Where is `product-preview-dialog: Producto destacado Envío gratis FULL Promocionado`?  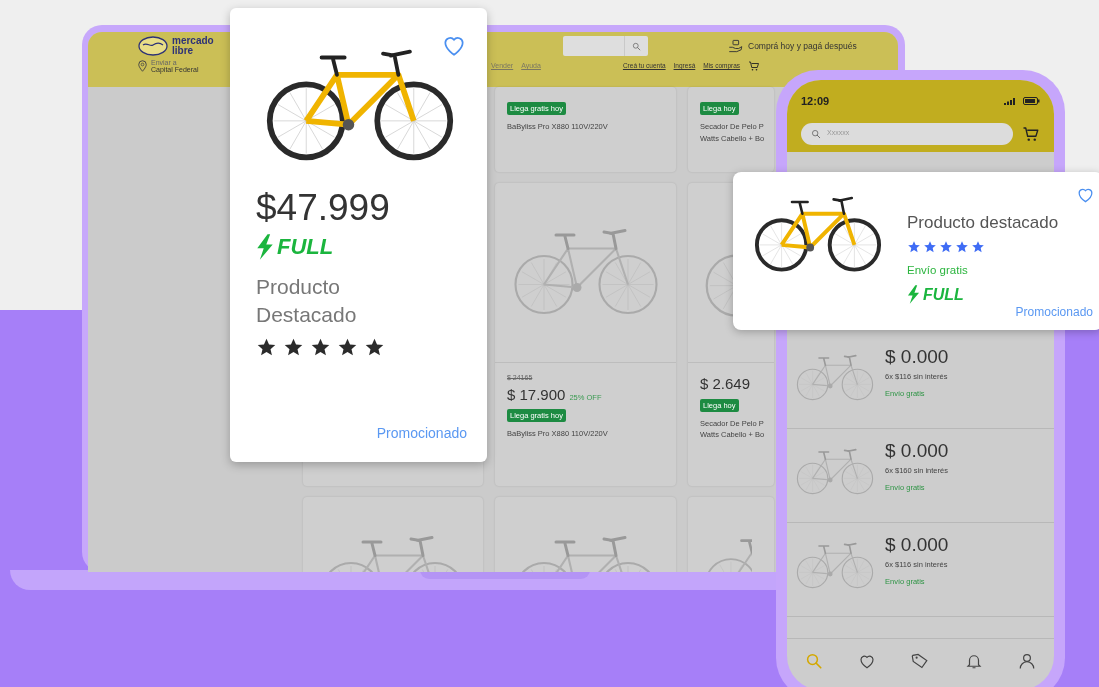 product-preview-dialog: Producto destacado Envío gratis FULL Promocionado is located at coordinates (916, 251).